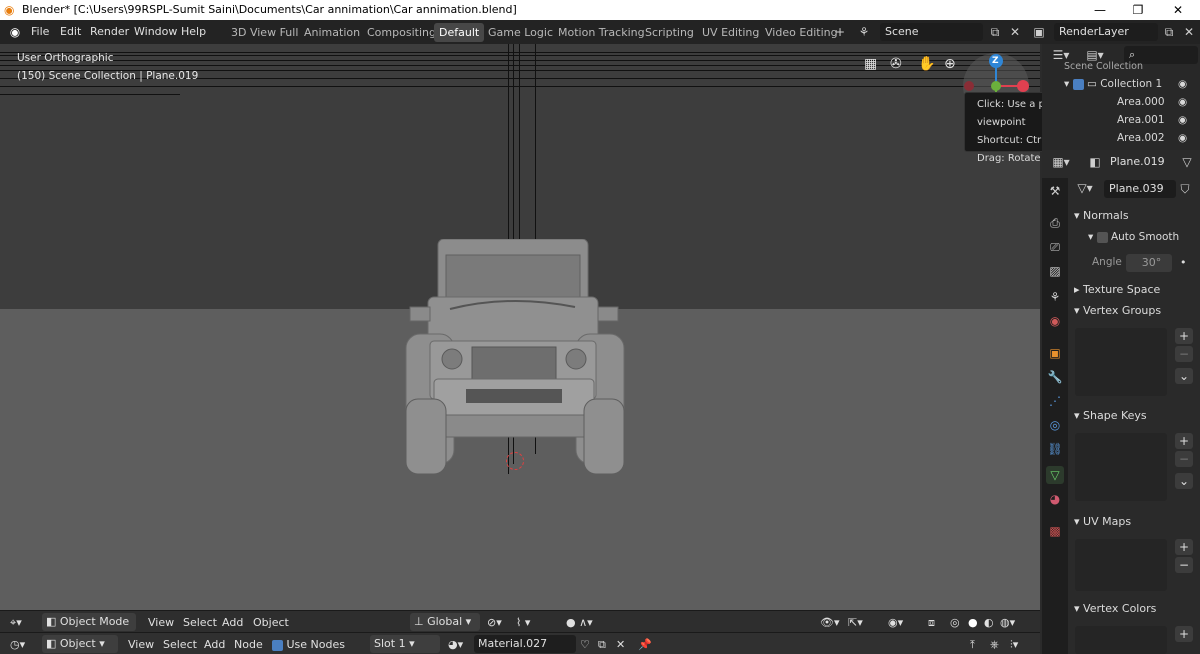 This screenshot has width=1200, height=654. Describe the element at coordinates (1085, 188) in the screenshot. I see `mesh-browse-icon: ▽▾` at that location.